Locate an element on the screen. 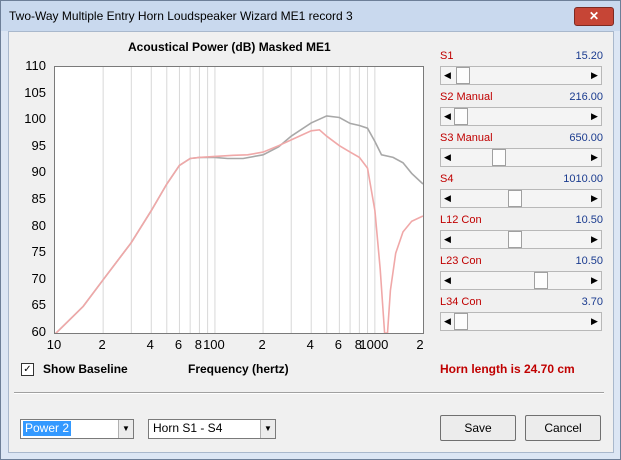 Image resolution: width=621 pixels, height=460 pixels. slider-label: L12 Con is located at coordinates (461, 220).